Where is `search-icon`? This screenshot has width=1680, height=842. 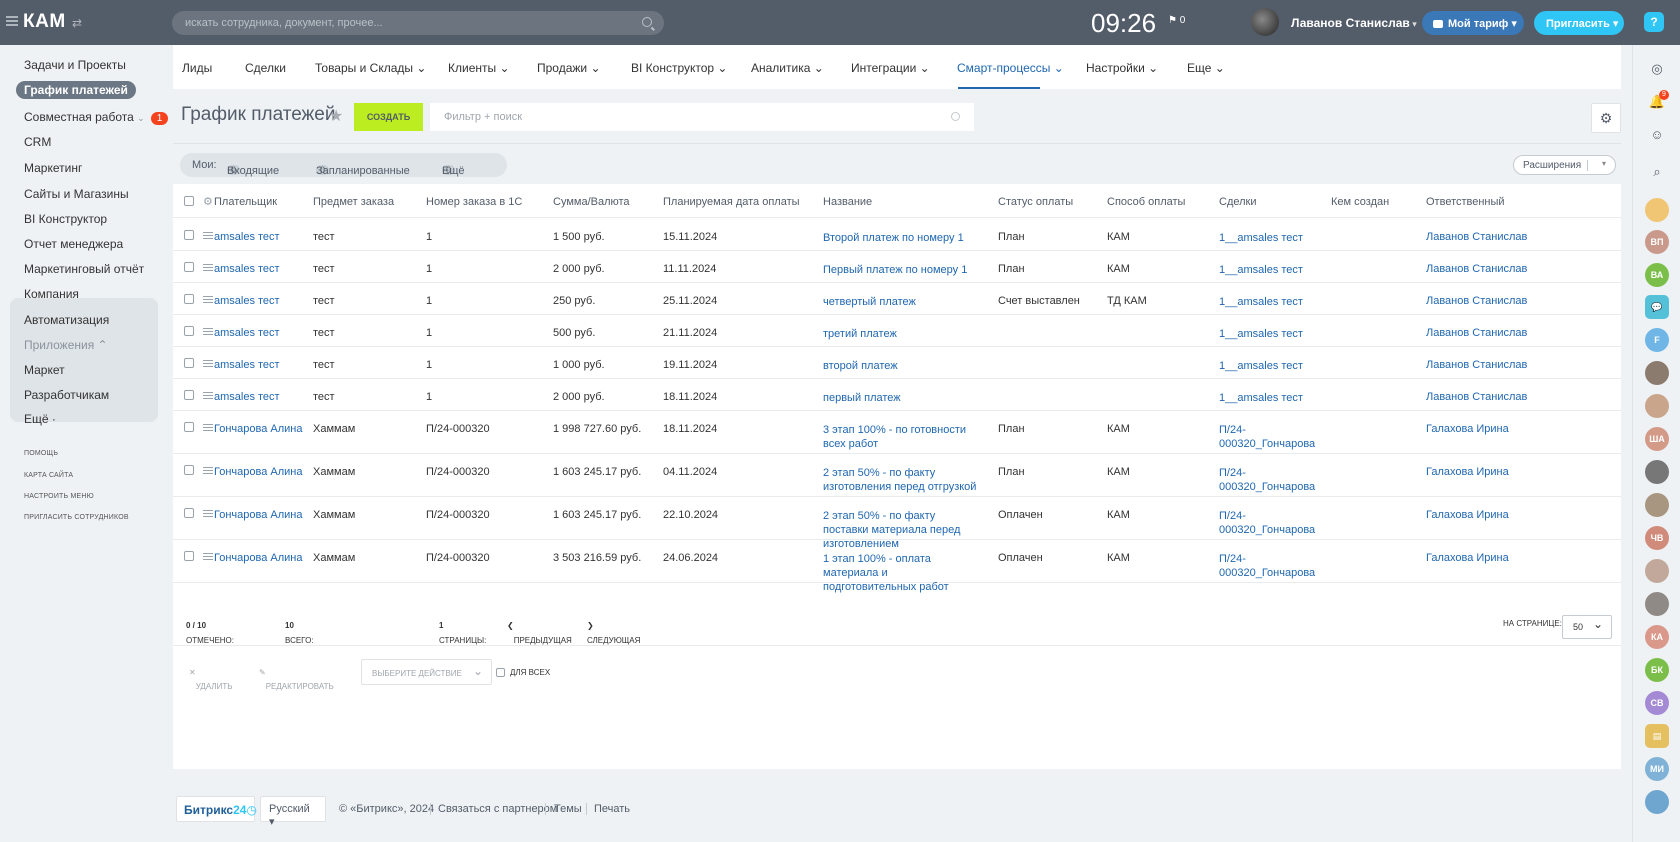
search-icon is located at coordinates (647, 22).